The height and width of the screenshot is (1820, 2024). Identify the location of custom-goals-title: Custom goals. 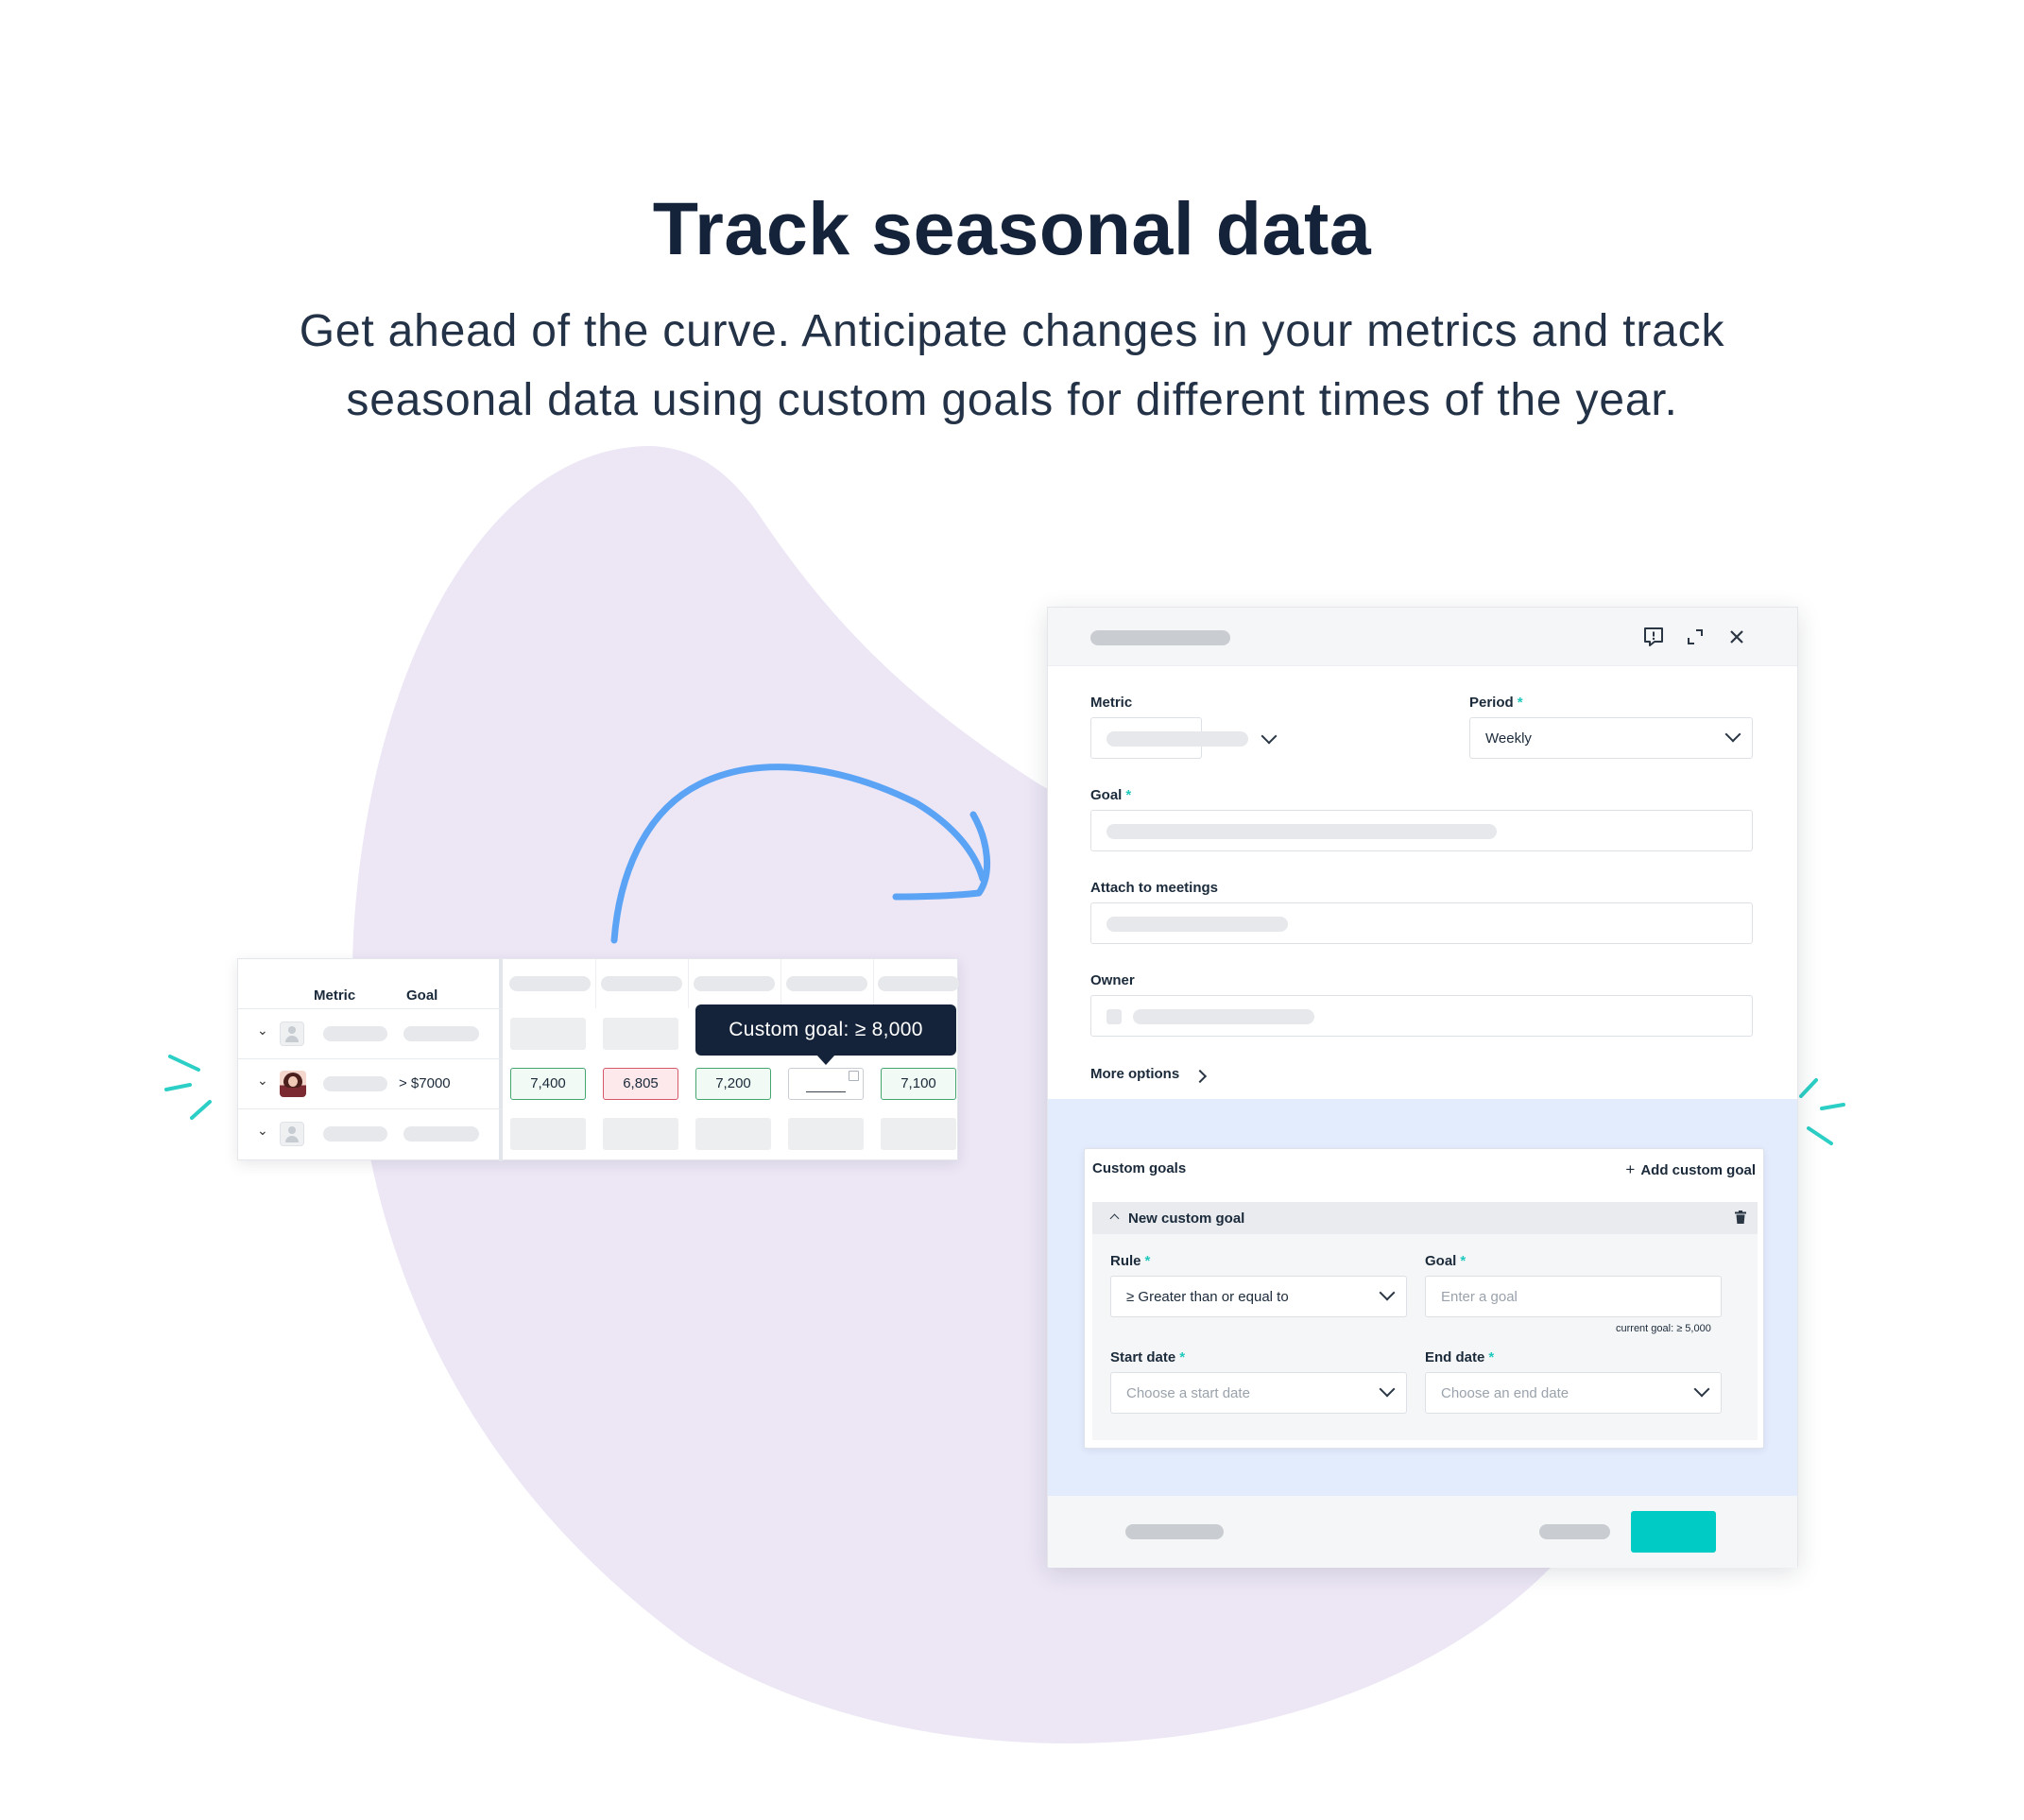
(1139, 1168).